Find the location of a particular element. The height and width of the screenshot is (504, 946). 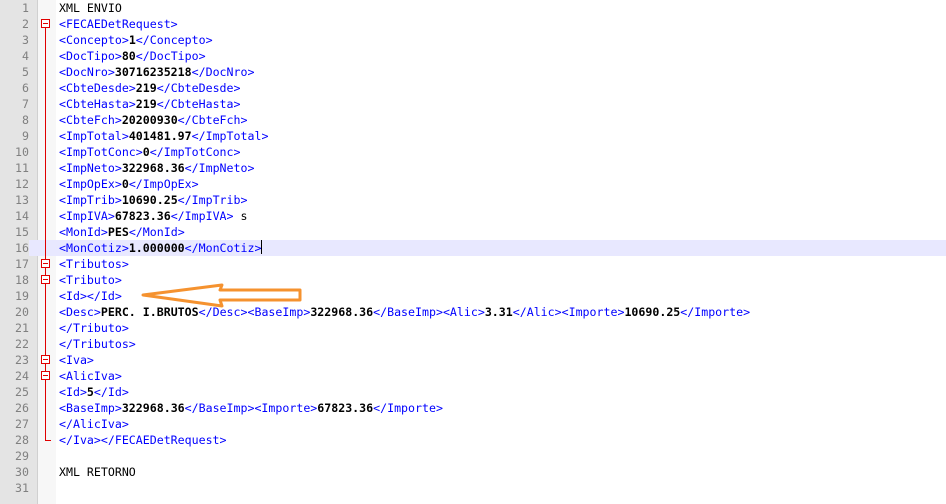

arrow-shape is located at coordinates (221, 295).